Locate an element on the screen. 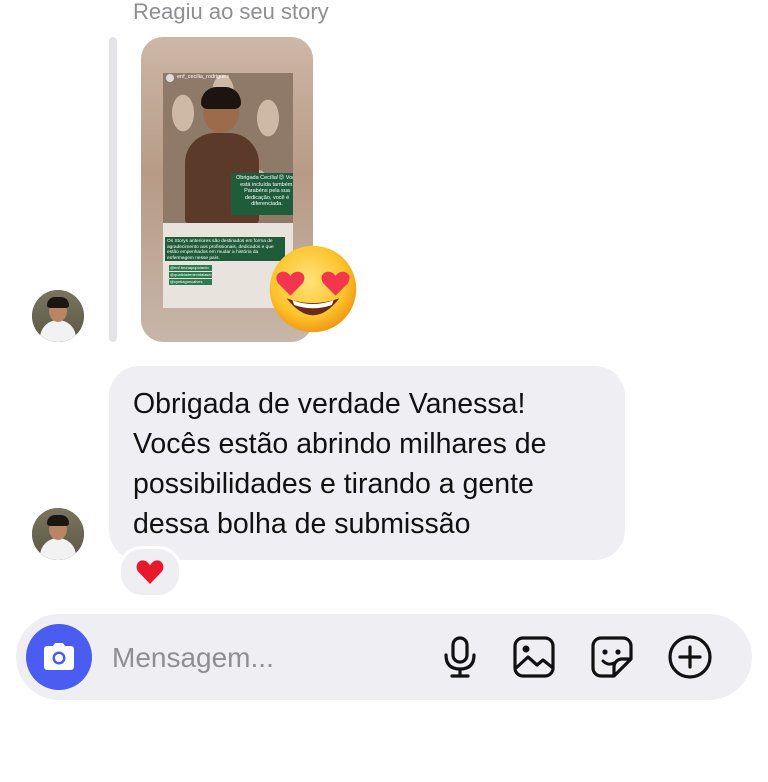 Image resolution: width=768 pixels, height=782 pixels. microphone-button is located at coordinates (460, 657).